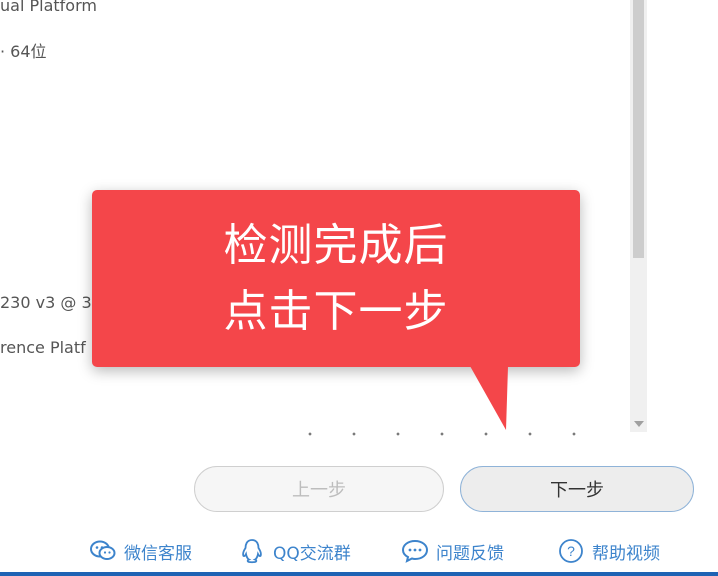 The image size is (718, 576). What do you see at coordinates (336, 311) in the screenshot?
I see `callout-line-2: 点击下一步` at bounding box center [336, 311].